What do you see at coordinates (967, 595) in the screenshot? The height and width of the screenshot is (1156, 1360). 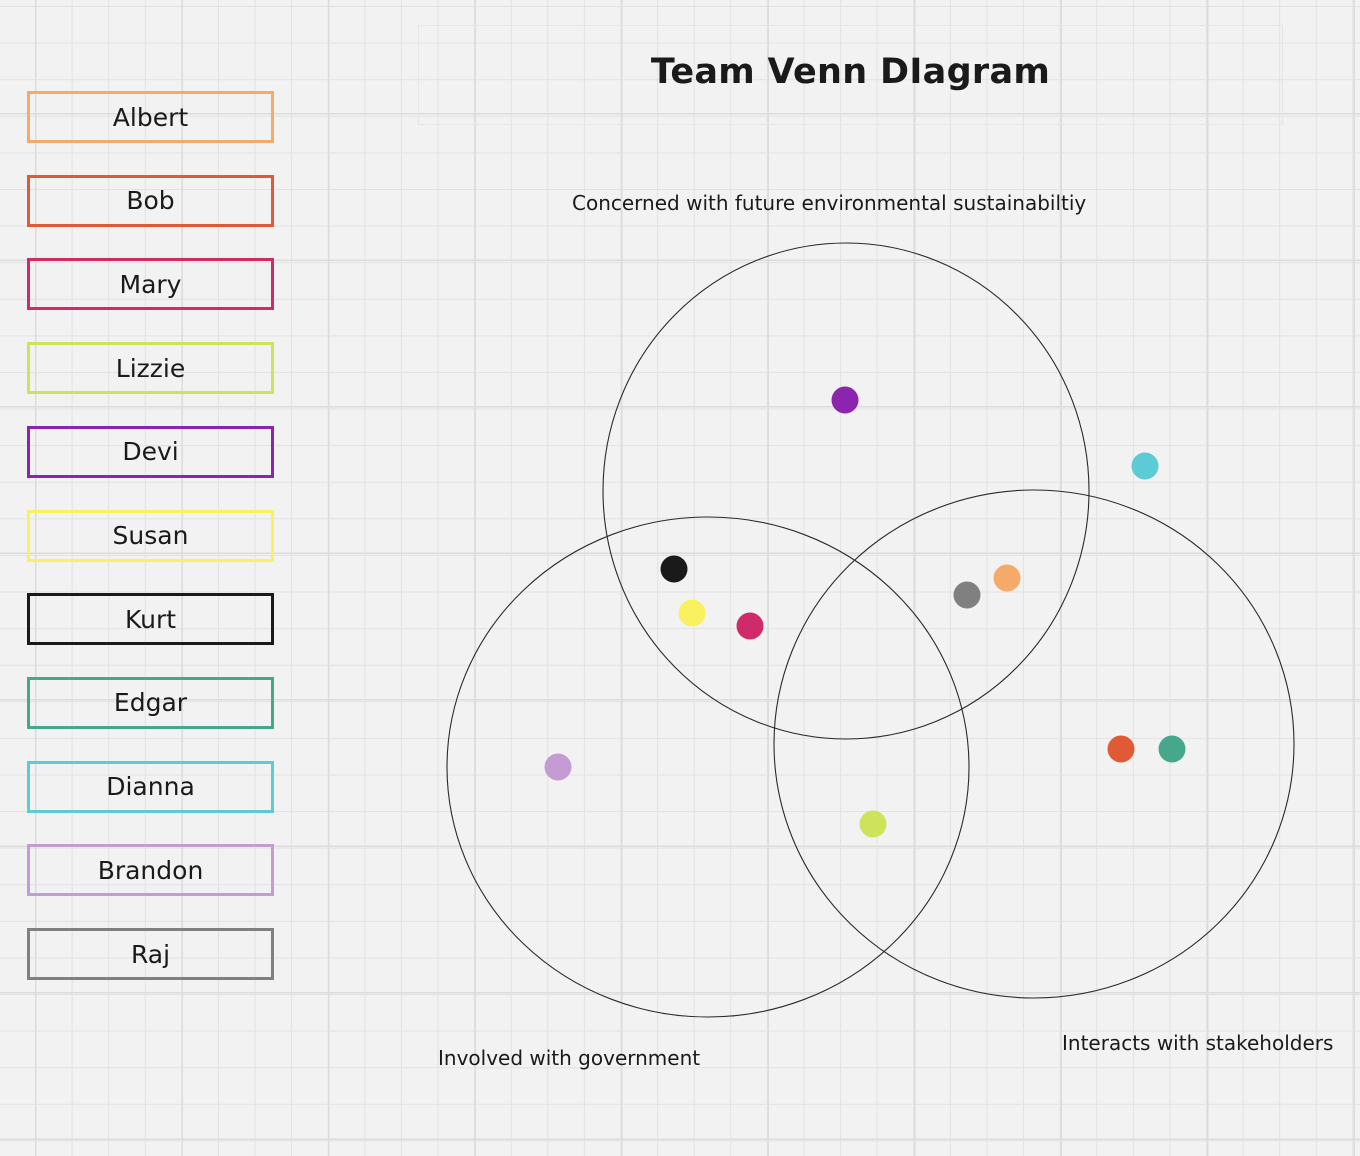 I see `dot-raj` at bounding box center [967, 595].